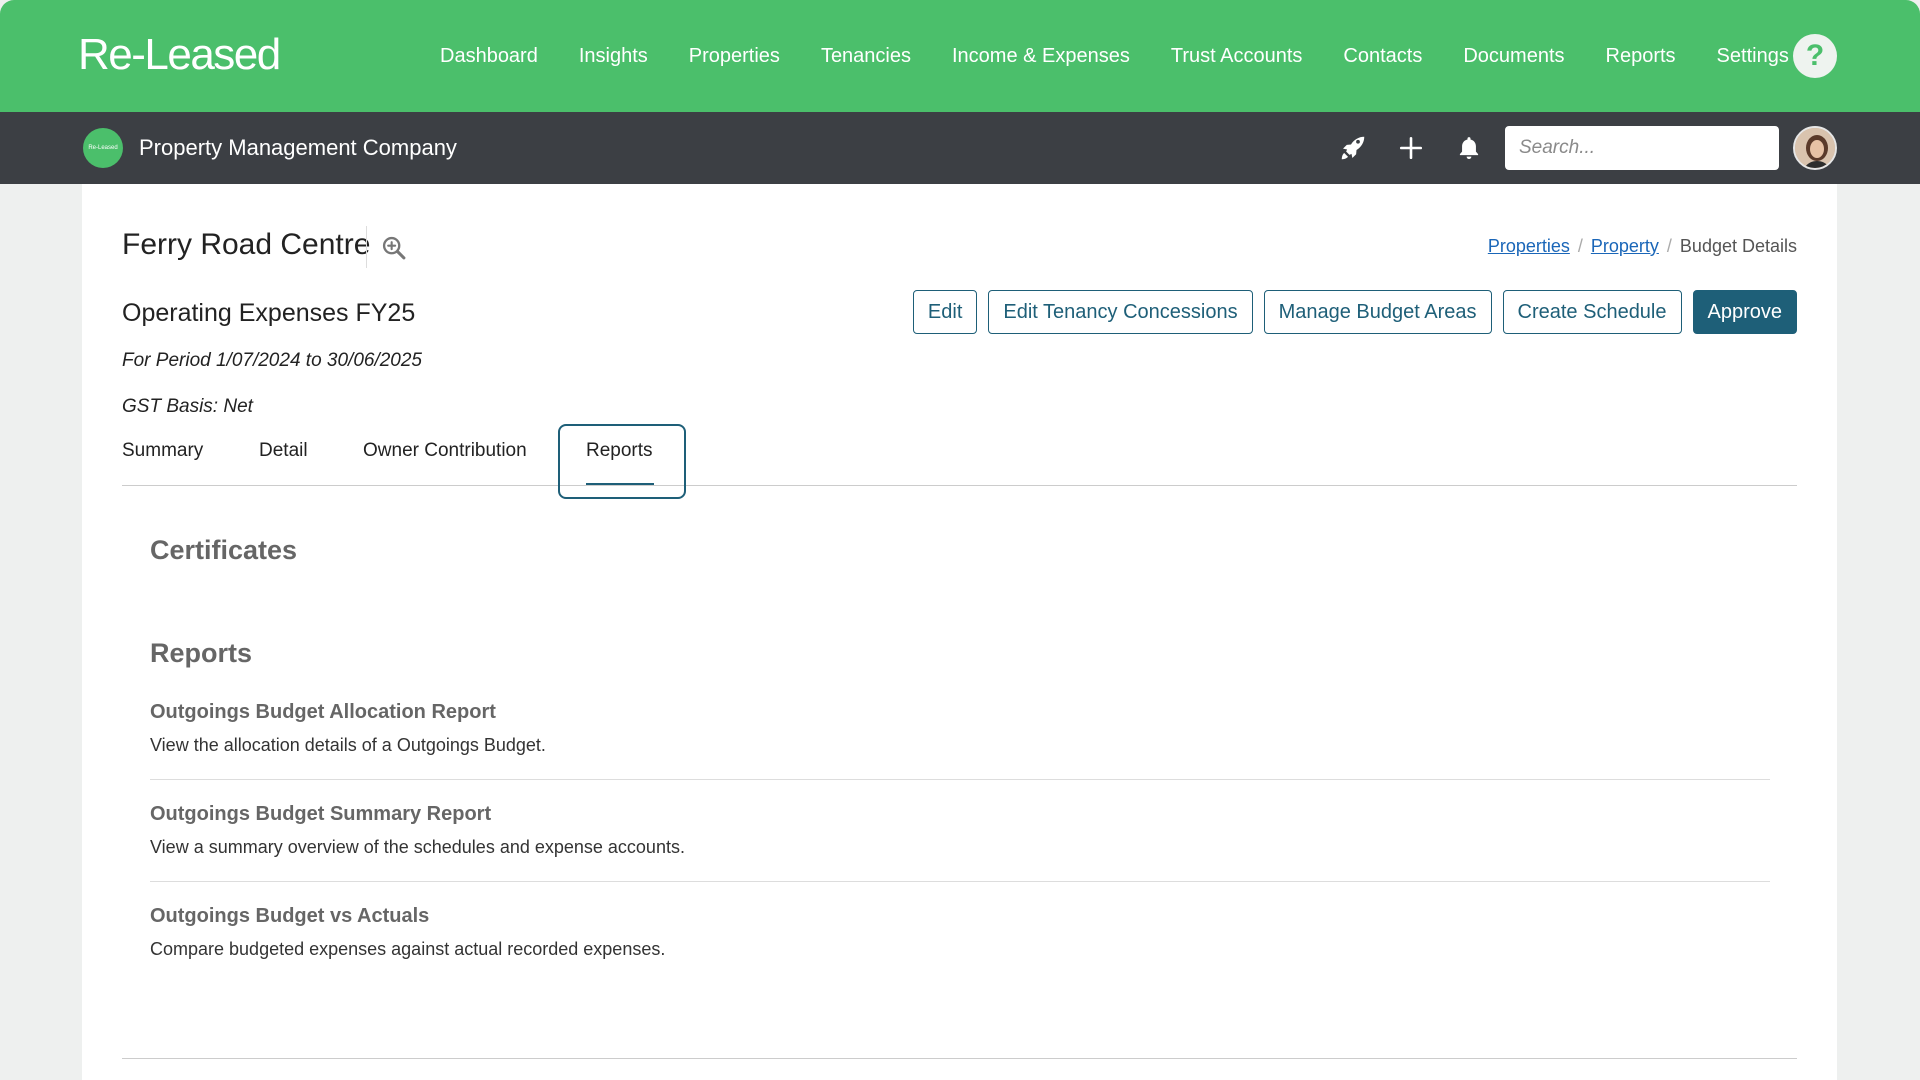 This screenshot has height=1080, width=1920. I want to click on nav-income-expenses: Income & Expenses, so click(1041, 56).